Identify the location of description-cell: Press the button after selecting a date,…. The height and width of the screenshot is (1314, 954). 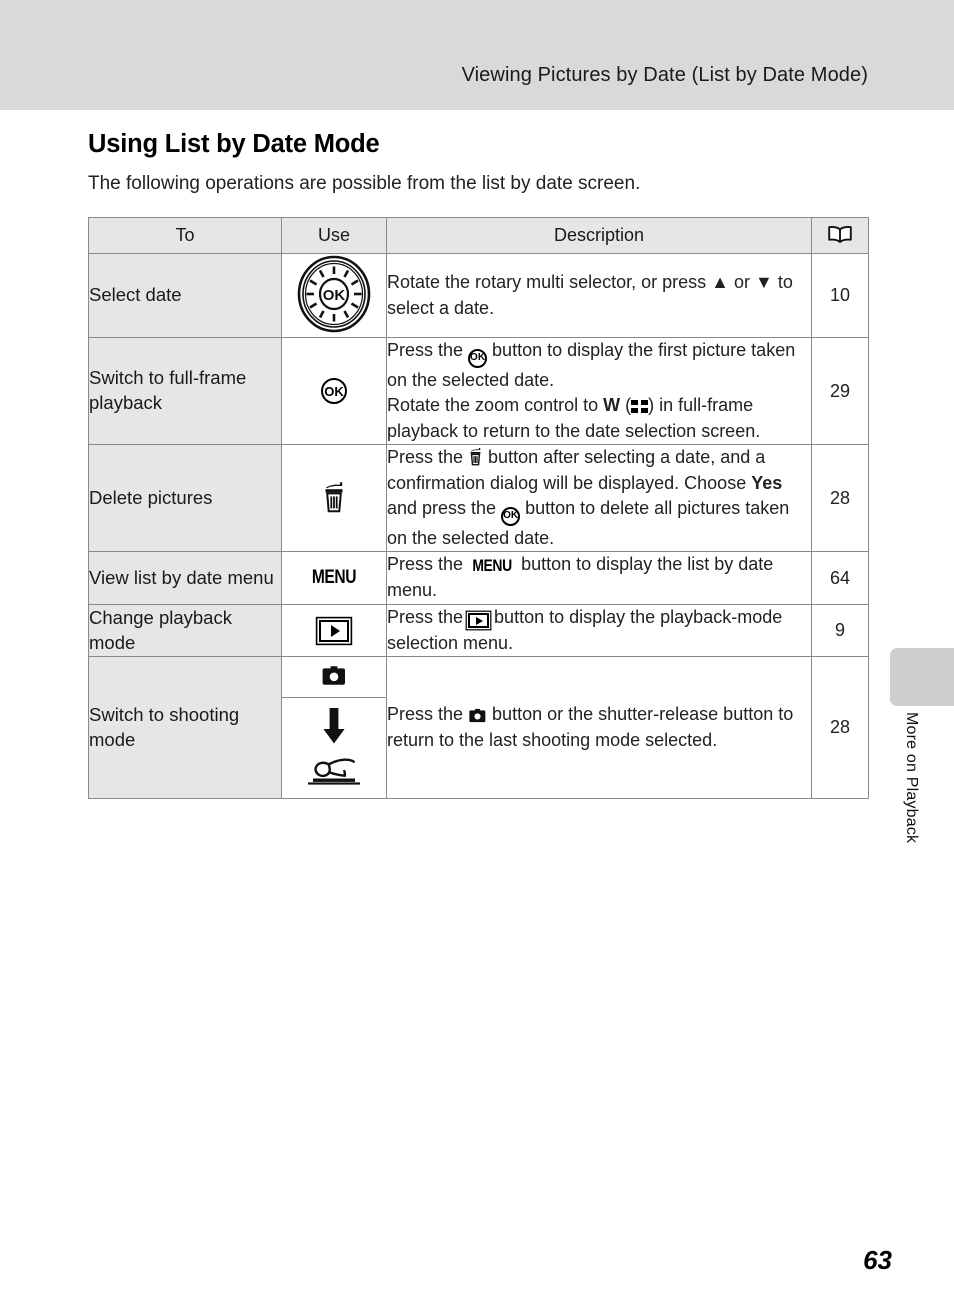
(599, 498).